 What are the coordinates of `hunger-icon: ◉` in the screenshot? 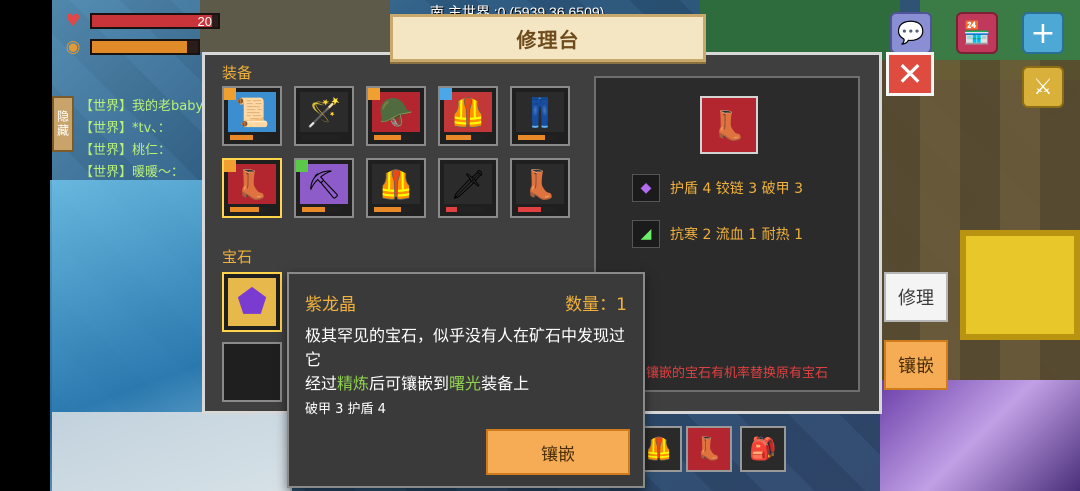 It's located at (73, 46).